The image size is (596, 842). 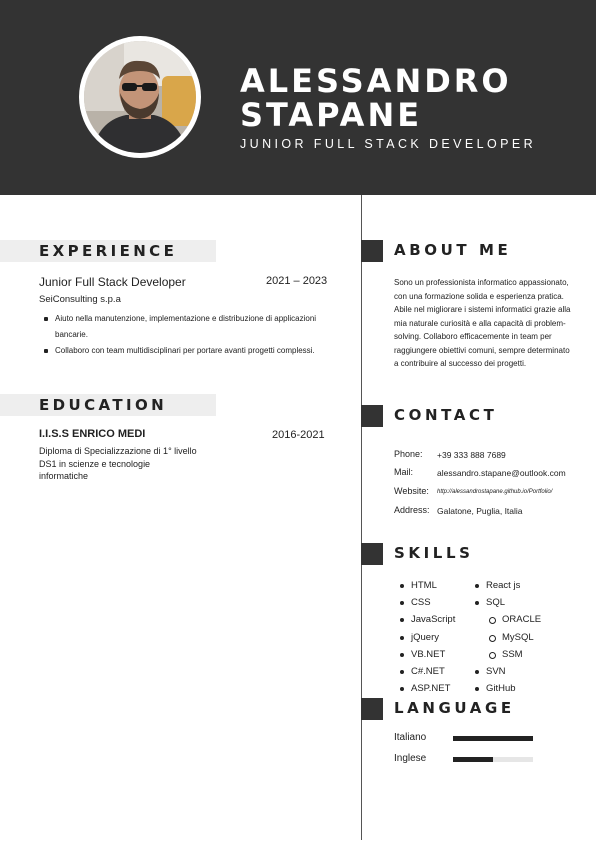 What do you see at coordinates (434, 553) in the screenshot?
I see `skills-heading: SKILLS` at bounding box center [434, 553].